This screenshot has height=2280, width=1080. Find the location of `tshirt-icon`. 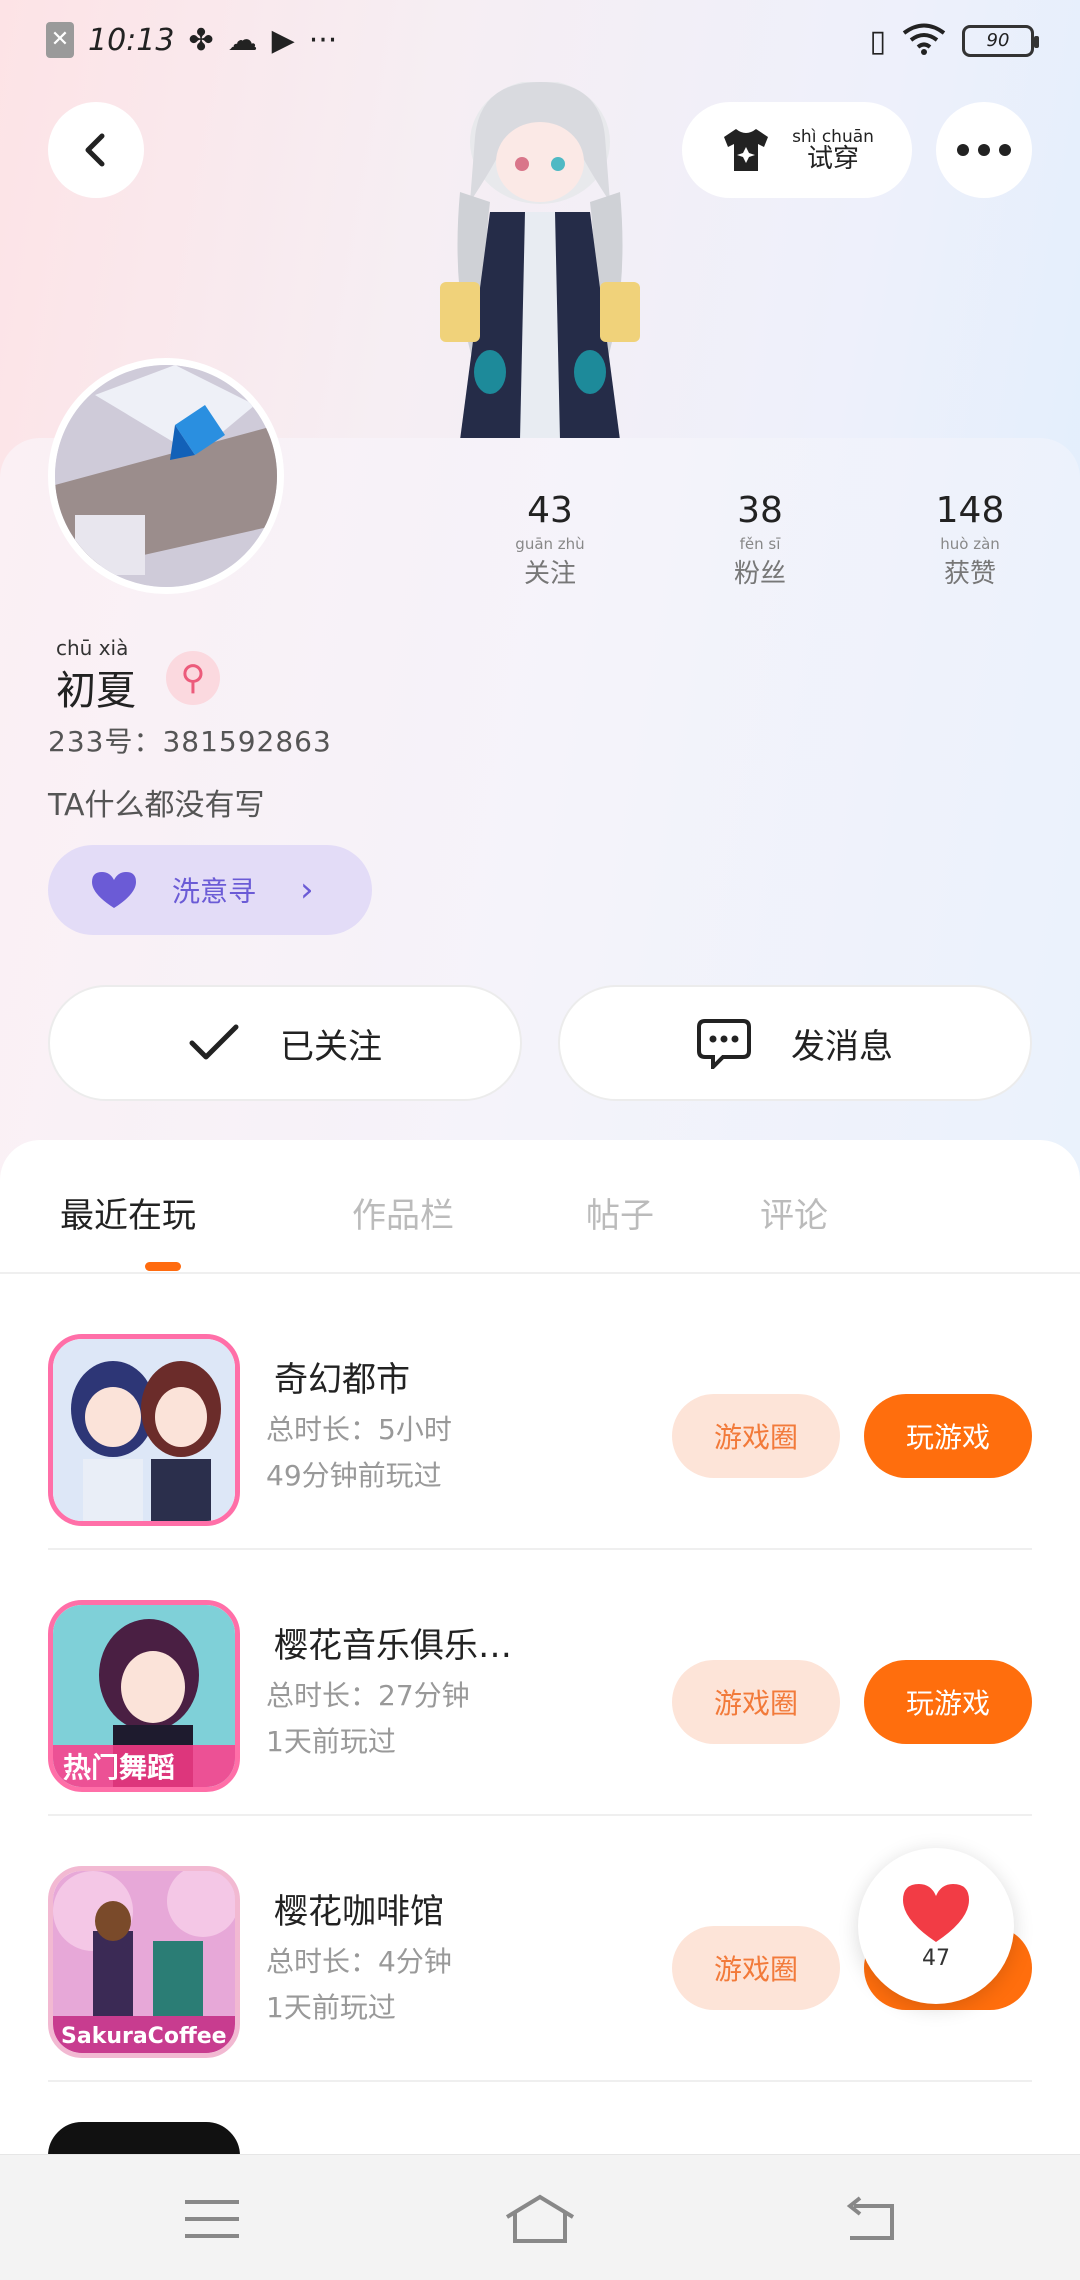

tshirt-icon is located at coordinates (746, 150).